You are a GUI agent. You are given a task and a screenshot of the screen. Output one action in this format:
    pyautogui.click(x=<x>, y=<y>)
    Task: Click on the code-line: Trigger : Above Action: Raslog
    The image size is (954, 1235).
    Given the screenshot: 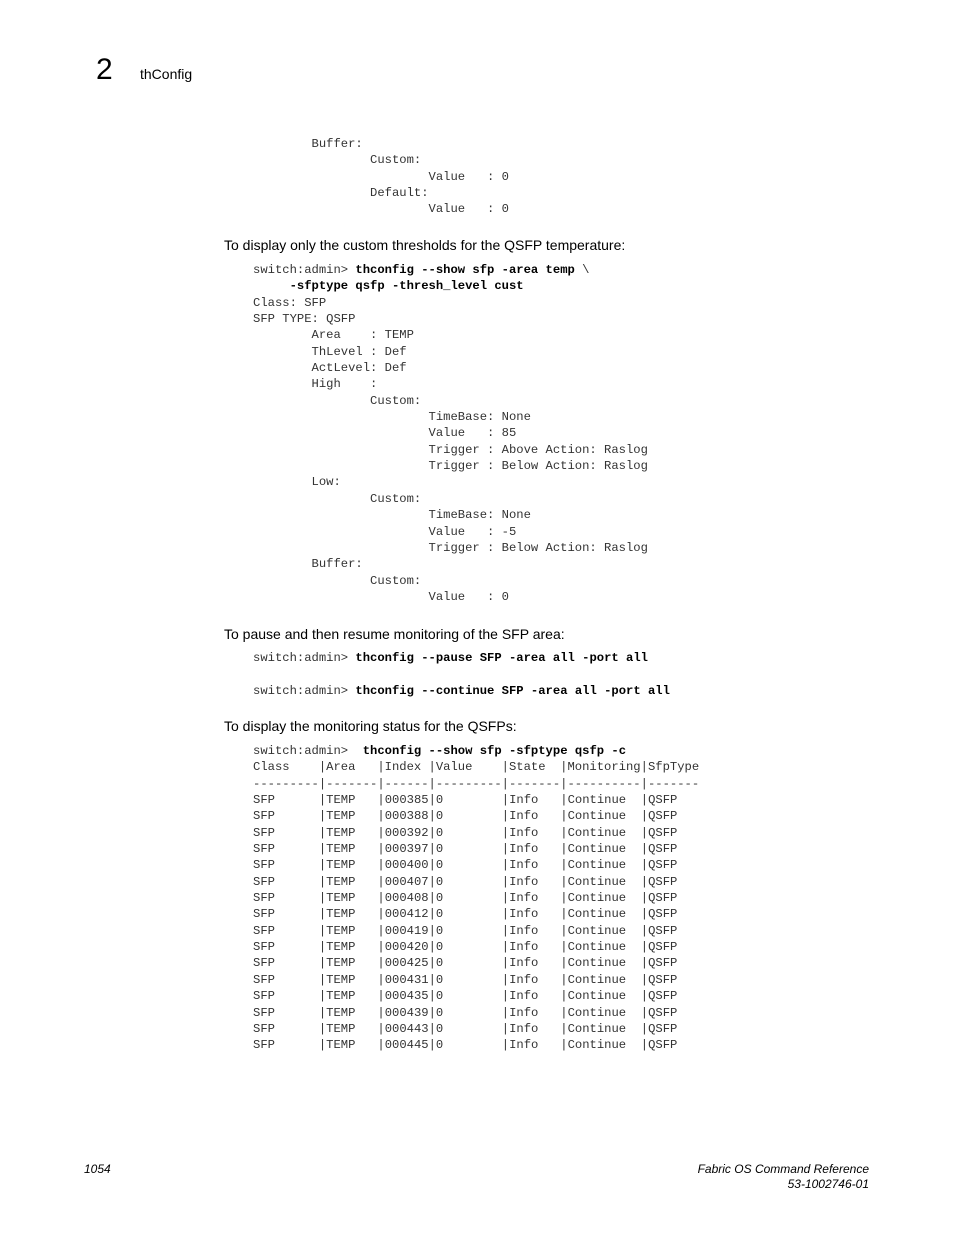 What is the action you would take?
    pyautogui.click(x=450, y=449)
    